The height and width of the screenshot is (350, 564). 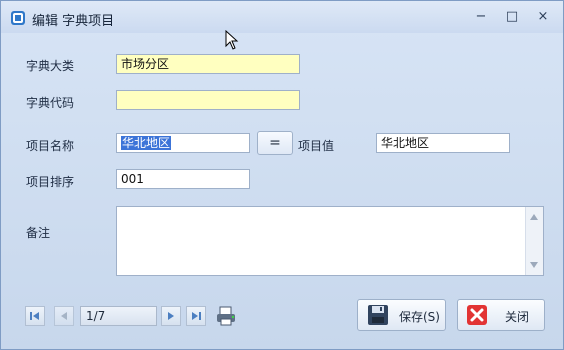 I want to click on save-button: 保存(S), so click(x=401, y=315).